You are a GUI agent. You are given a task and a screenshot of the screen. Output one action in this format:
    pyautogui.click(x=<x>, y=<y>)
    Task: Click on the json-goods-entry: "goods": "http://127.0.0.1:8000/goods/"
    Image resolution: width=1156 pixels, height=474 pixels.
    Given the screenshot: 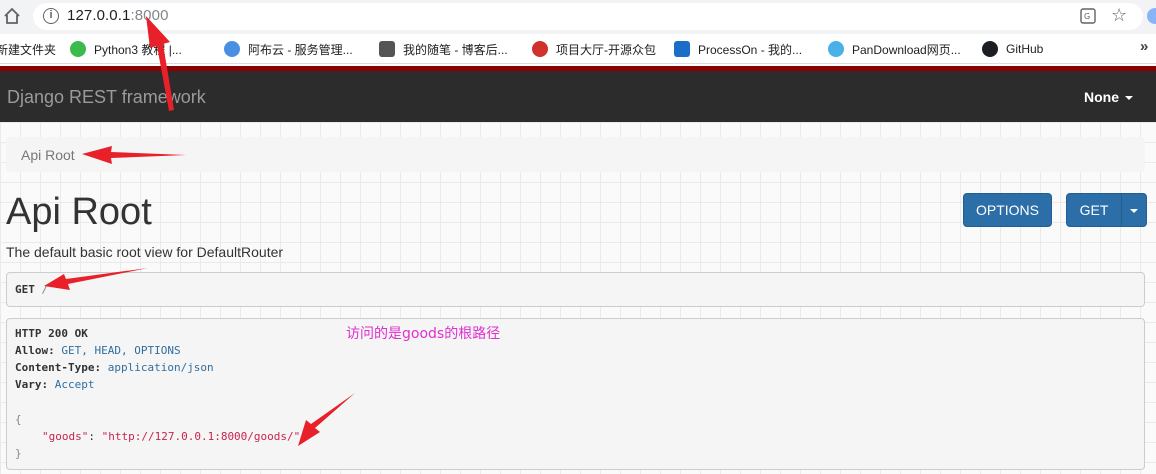 What is the action you would take?
    pyautogui.click(x=171, y=436)
    